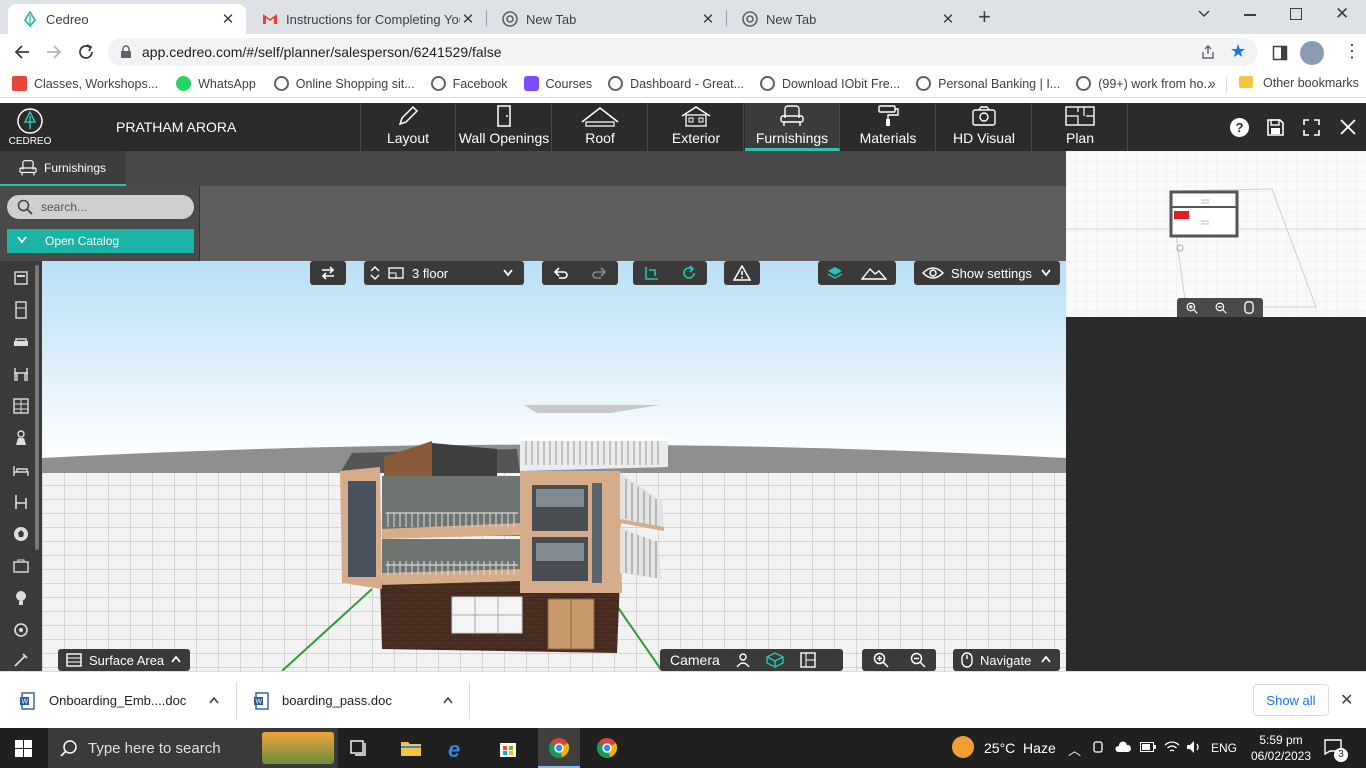 Image resolution: width=1366 pixels, height=768 pixels. Describe the element at coordinates (888, 127) in the screenshot. I see `nav-materials: Materials` at that location.